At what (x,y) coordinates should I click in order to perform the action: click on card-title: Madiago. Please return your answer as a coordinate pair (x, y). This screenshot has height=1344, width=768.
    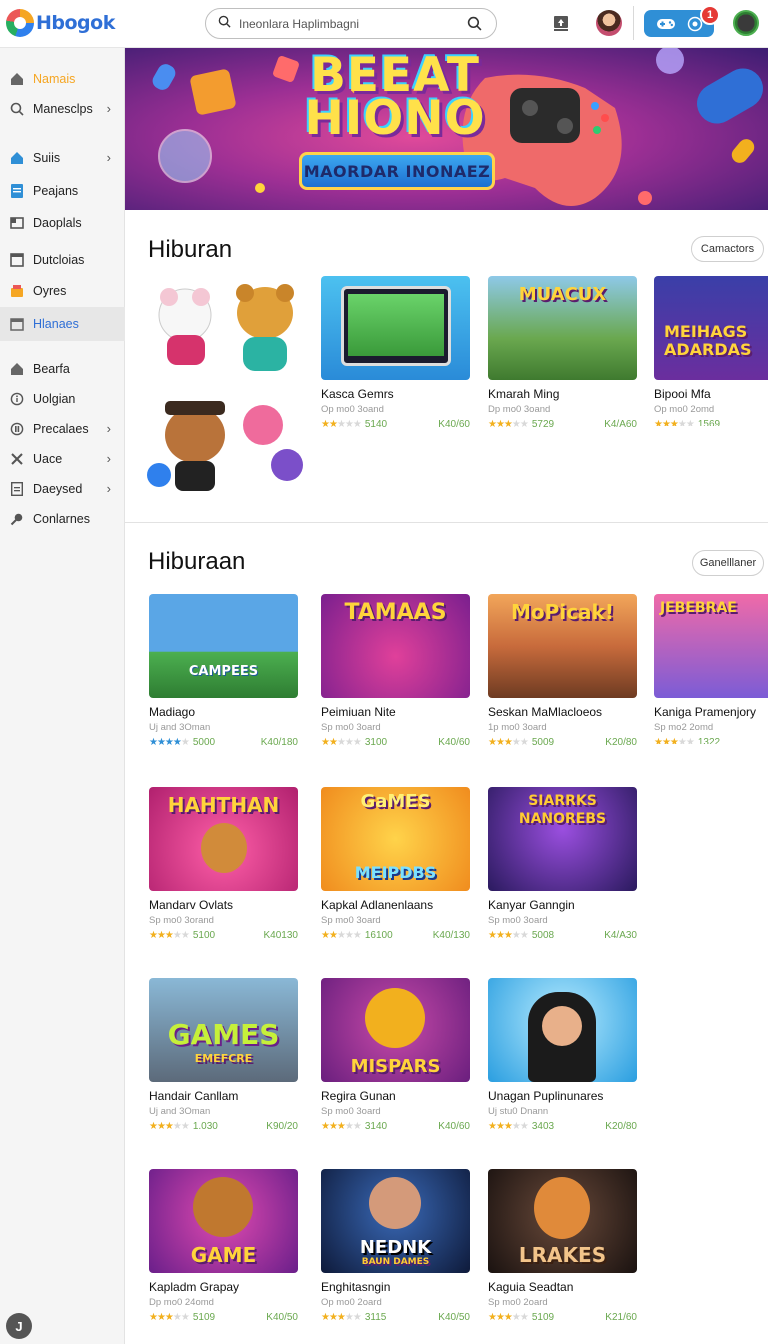
    Looking at the image, I should click on (172, 712).